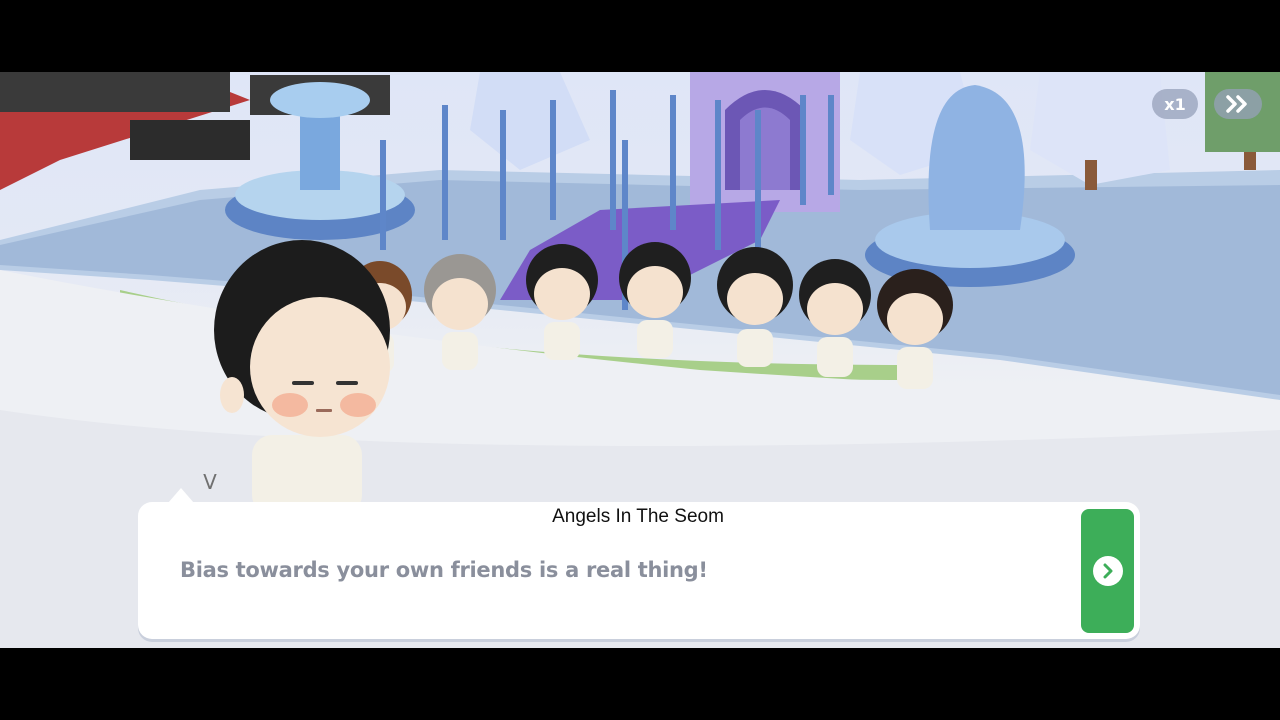  I want to click on next-icon-circle, so click(1107, 571).